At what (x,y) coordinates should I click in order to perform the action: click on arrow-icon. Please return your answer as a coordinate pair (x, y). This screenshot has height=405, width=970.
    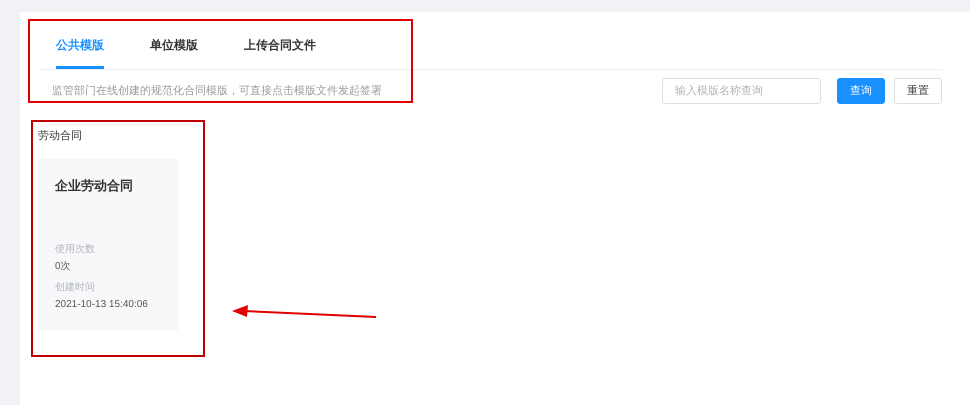
    Looking at the image, I should click on (304, 311).